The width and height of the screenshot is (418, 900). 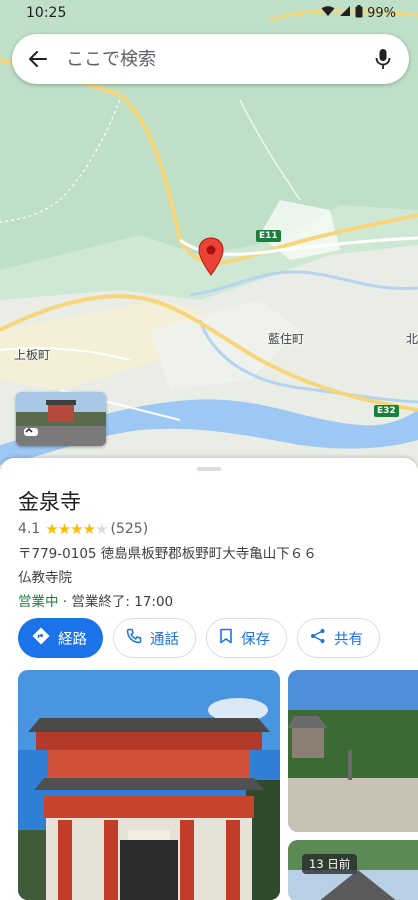 What do you see at coordinates (330, 864) in the screenshot?
I see `photo-date-badge: 13 日前` at bounding box center [330, 864].